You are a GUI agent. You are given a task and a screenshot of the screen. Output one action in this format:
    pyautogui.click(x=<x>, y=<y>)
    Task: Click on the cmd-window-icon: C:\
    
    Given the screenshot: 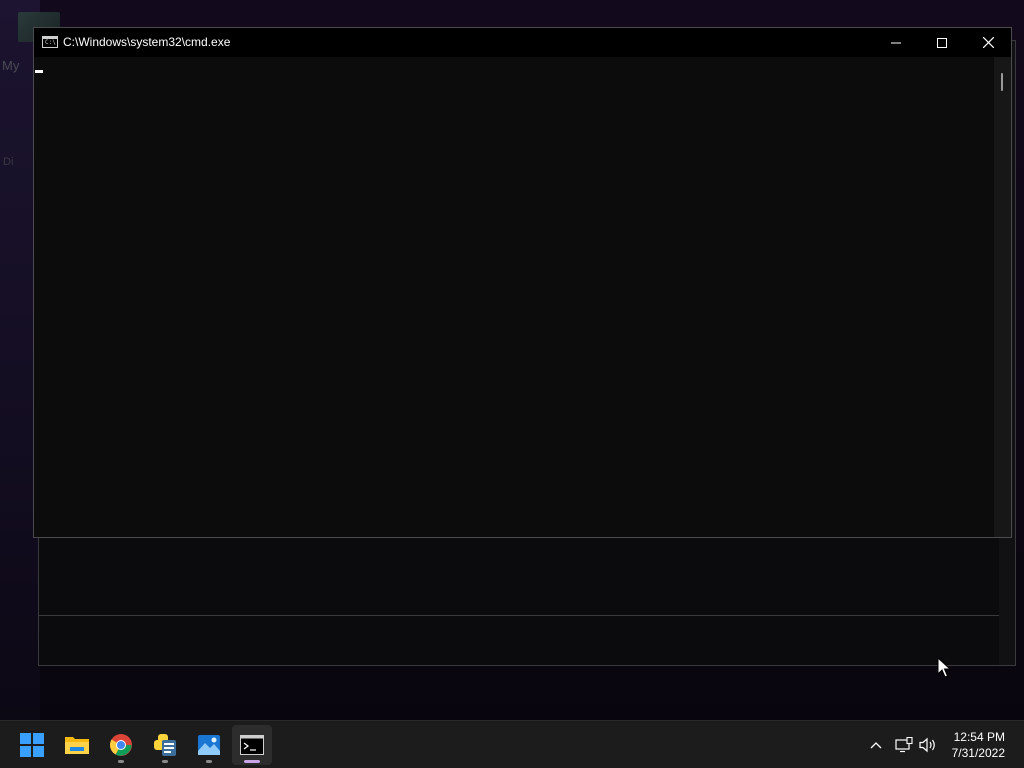 What is the action you would take?
    pyautogui.click(x=50, y=42)
    